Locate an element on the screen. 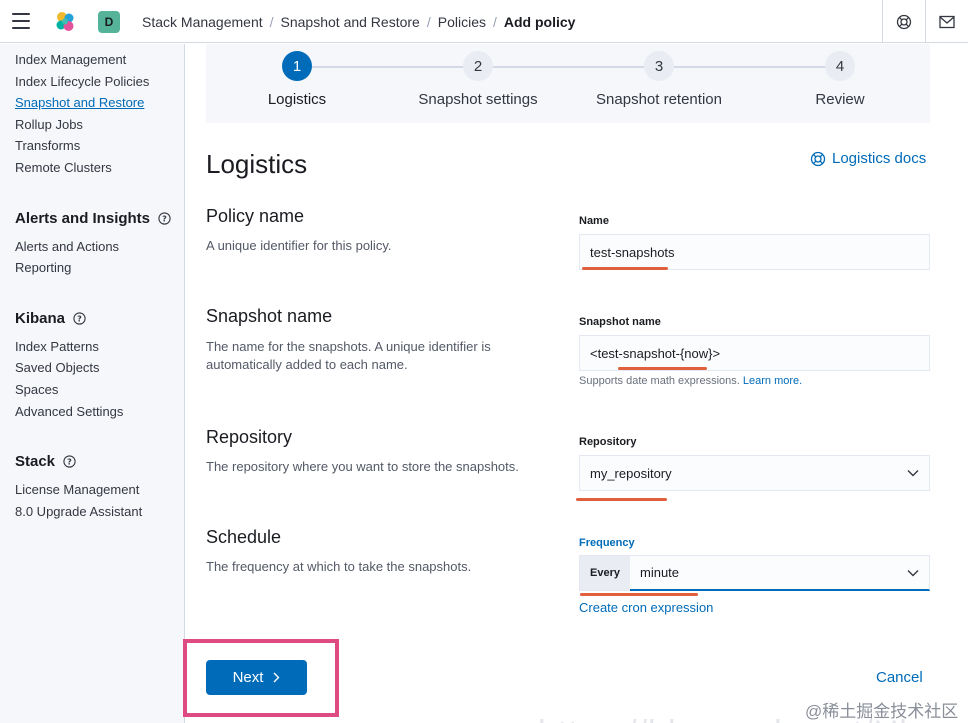 The image size is (968, 723). frequency-prefix: Every is located at coordinates (604, 573).